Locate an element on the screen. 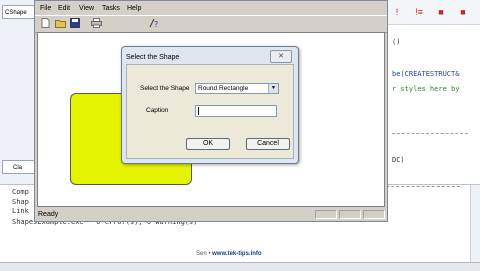 This screenshot has height=271, width=480. close-icon: ✕ is located at coordinates (281, 56).